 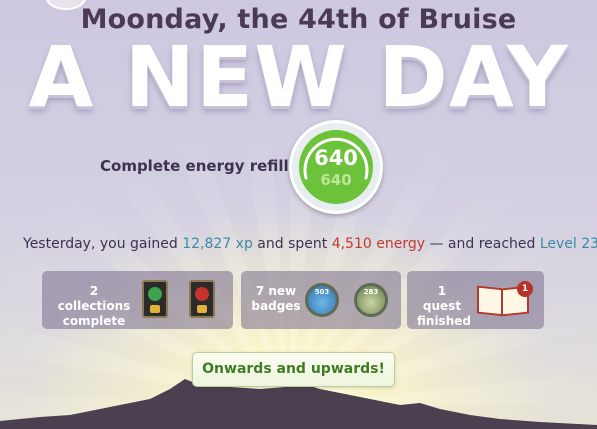 What do you see at coordinates (276, 306) in the screenshot?
I see `badges-line2: badges` at bounding box center [276, 306].